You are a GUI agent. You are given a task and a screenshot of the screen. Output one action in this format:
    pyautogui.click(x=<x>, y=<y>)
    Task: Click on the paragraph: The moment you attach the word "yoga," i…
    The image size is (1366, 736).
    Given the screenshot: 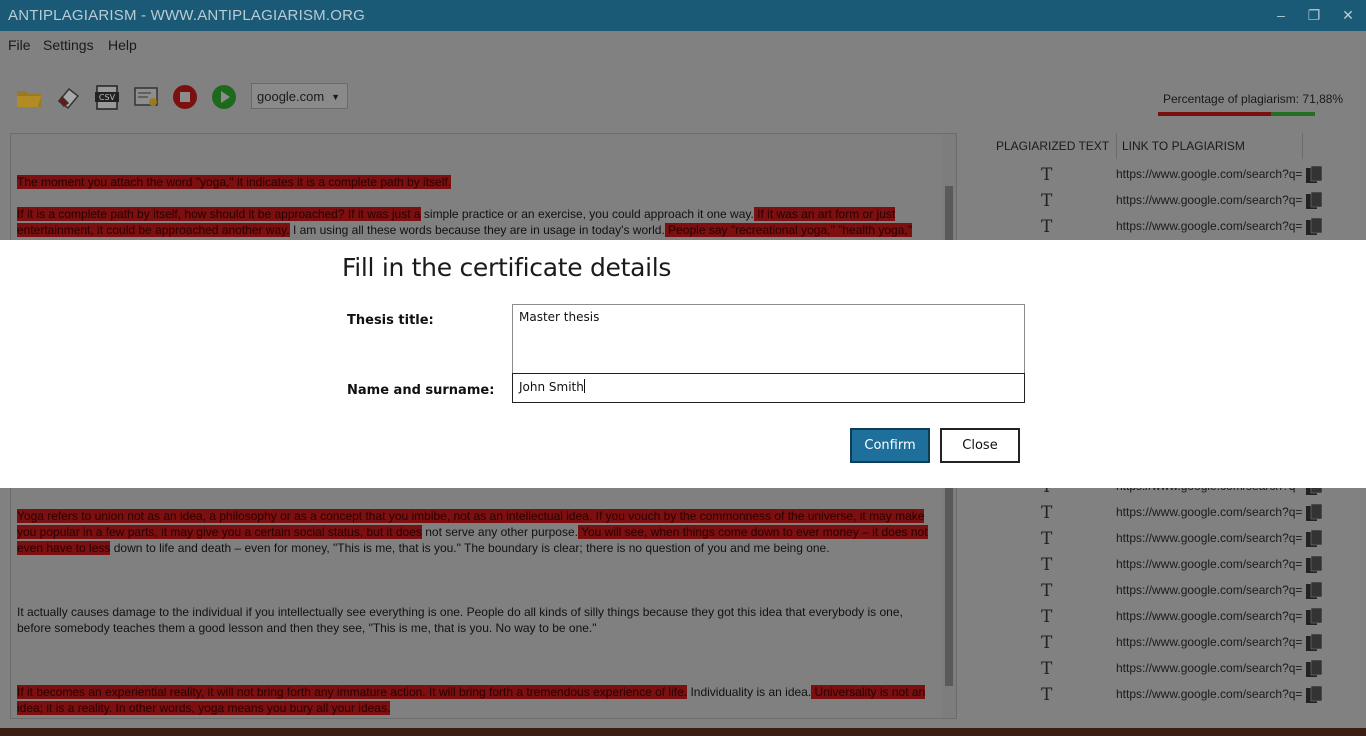 What is the action you would take?
    pyautogui.click(x=476, y=182)
    